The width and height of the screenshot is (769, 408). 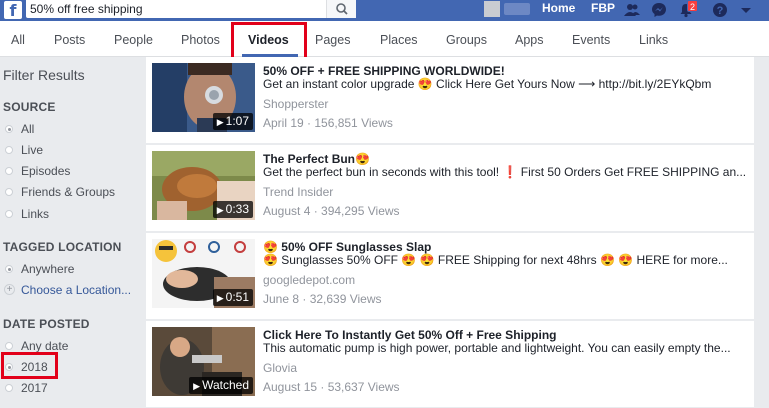 What do you see at coordinates (331, 387) in the screenshot?
I see `video-date-views: August 15 · 53,637 Views` at bounding box center [331, 387].